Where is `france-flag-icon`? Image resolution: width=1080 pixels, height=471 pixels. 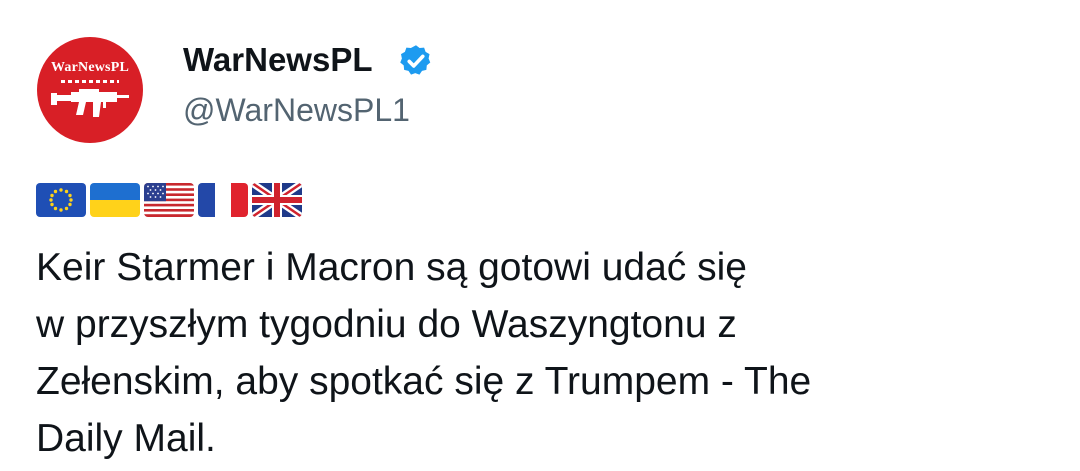
france-flag-icon is located at coordinates (223, 200).